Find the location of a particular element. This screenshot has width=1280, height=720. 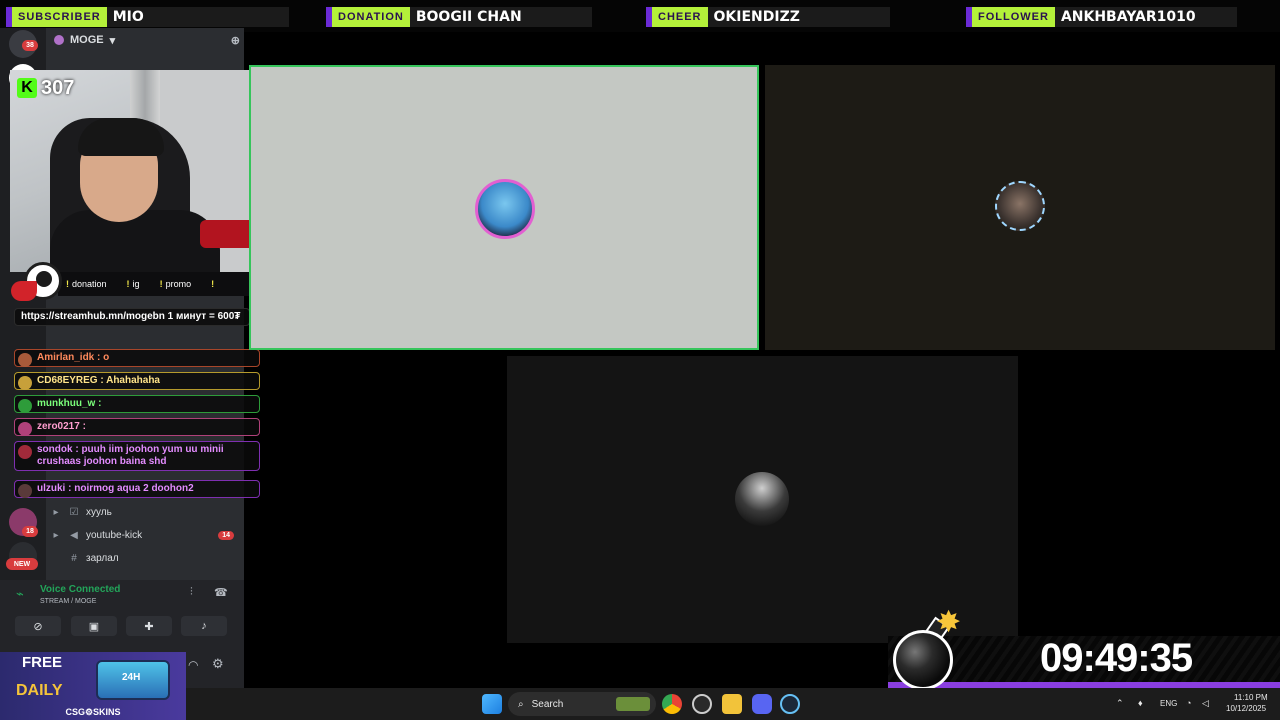

chat-text: zero0217 : is located at coordinates (61, 426).